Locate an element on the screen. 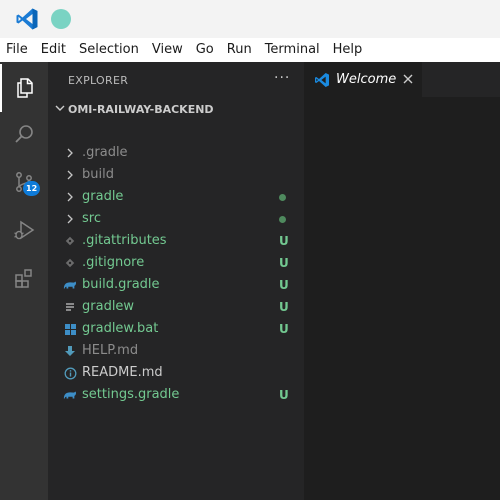  windows-icon is located at coordinates (70, 329).